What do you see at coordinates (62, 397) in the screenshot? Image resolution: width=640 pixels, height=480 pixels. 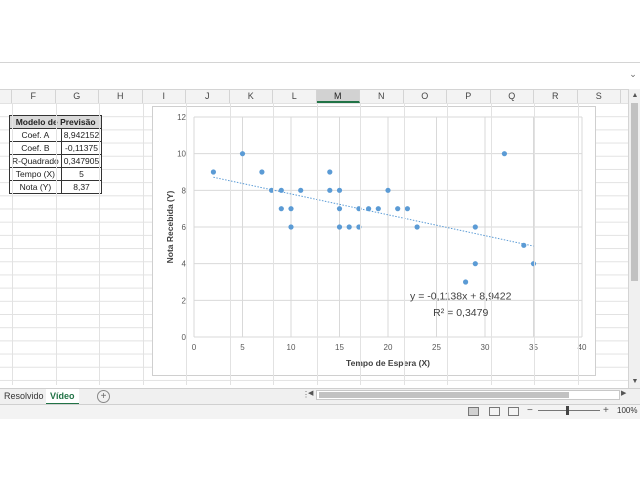 I see `sheet-tab-video: Vídeo` at bounding box center [62, 397].